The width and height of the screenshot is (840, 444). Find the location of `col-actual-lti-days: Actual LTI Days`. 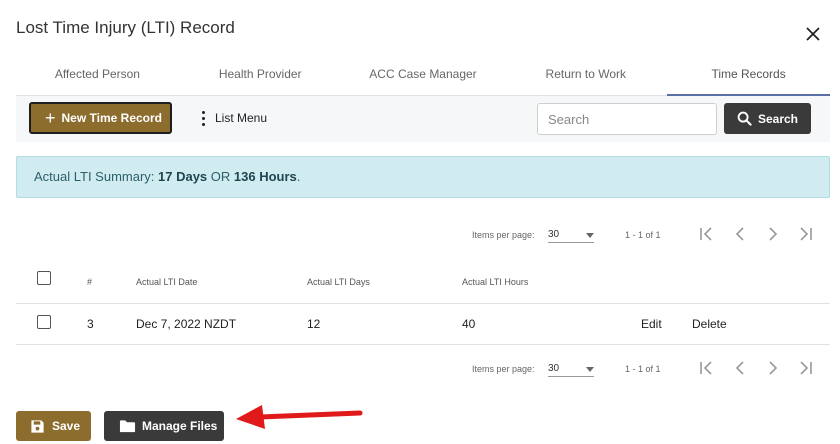

col-actual-lti-days: Actual LTI Days is located at coordinates (338, 282).